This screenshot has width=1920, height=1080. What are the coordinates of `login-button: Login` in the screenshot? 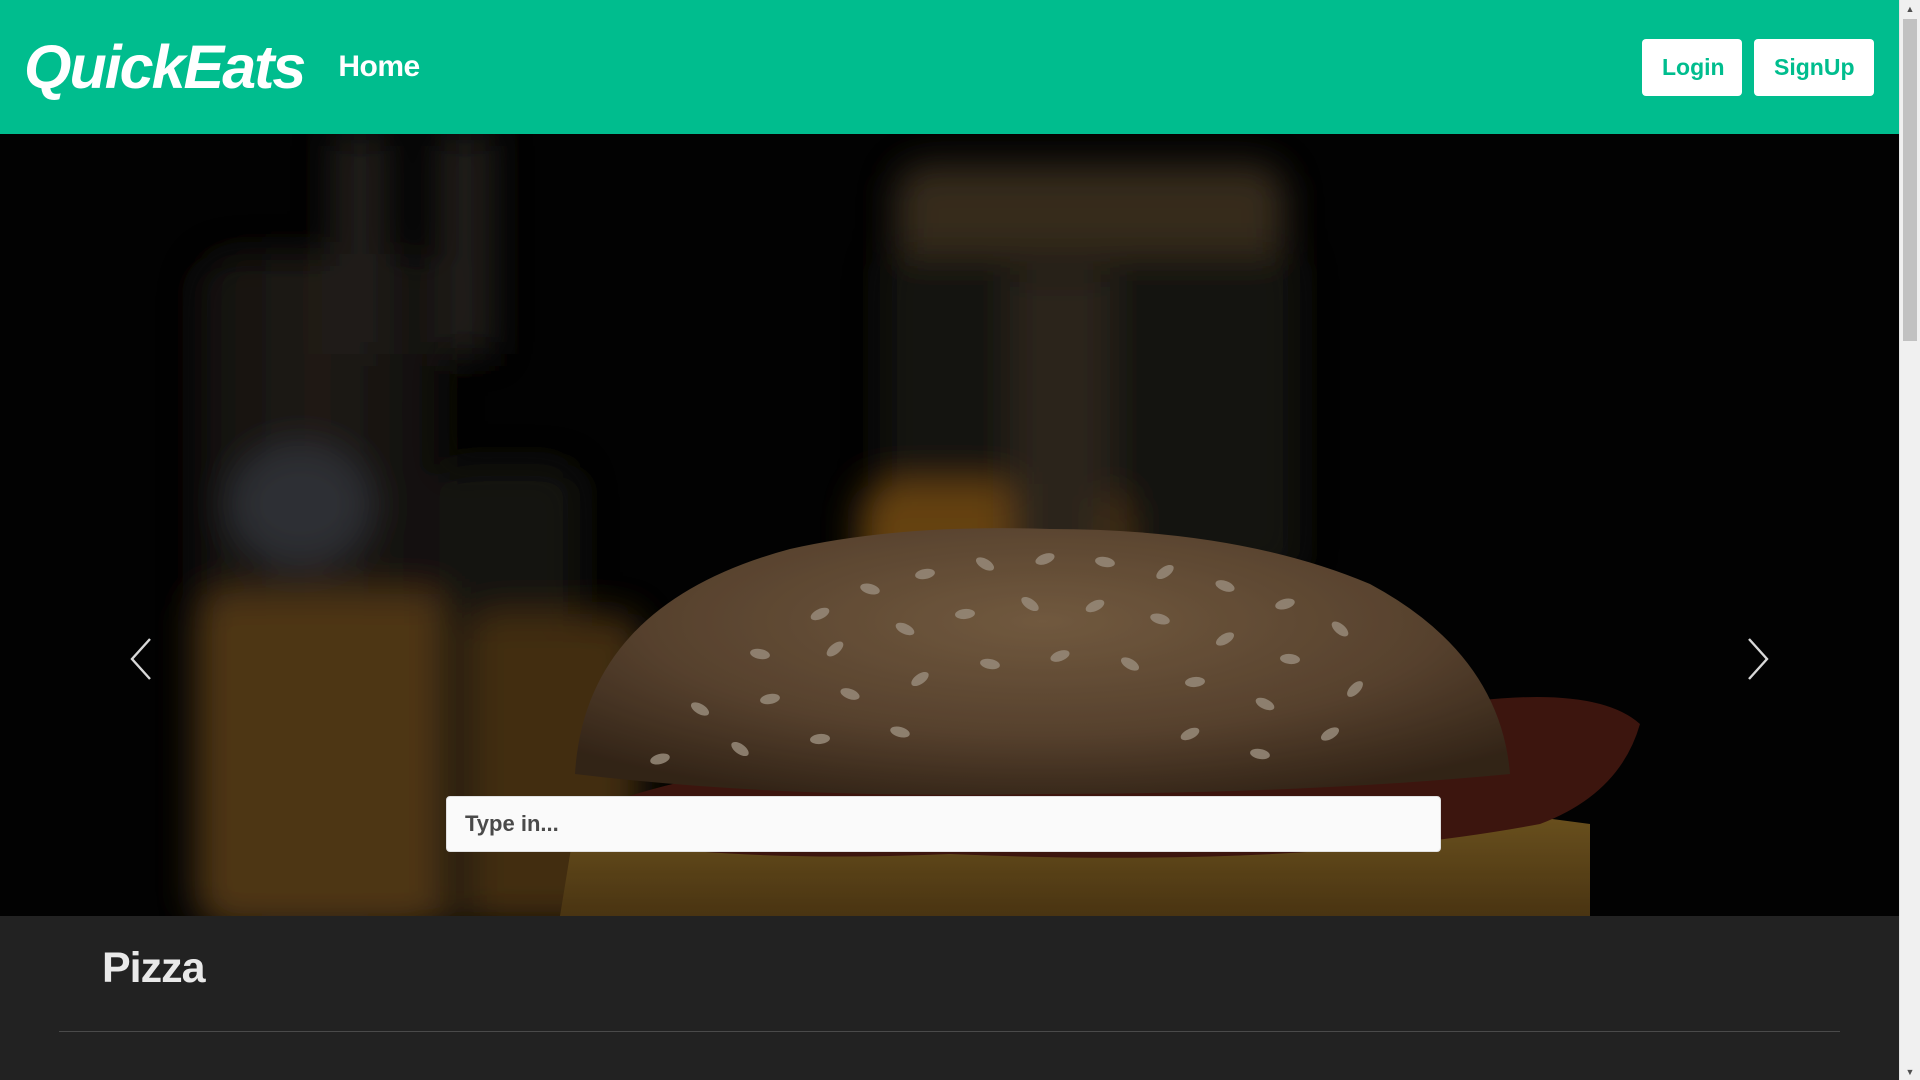 It's located at (1692, 67).